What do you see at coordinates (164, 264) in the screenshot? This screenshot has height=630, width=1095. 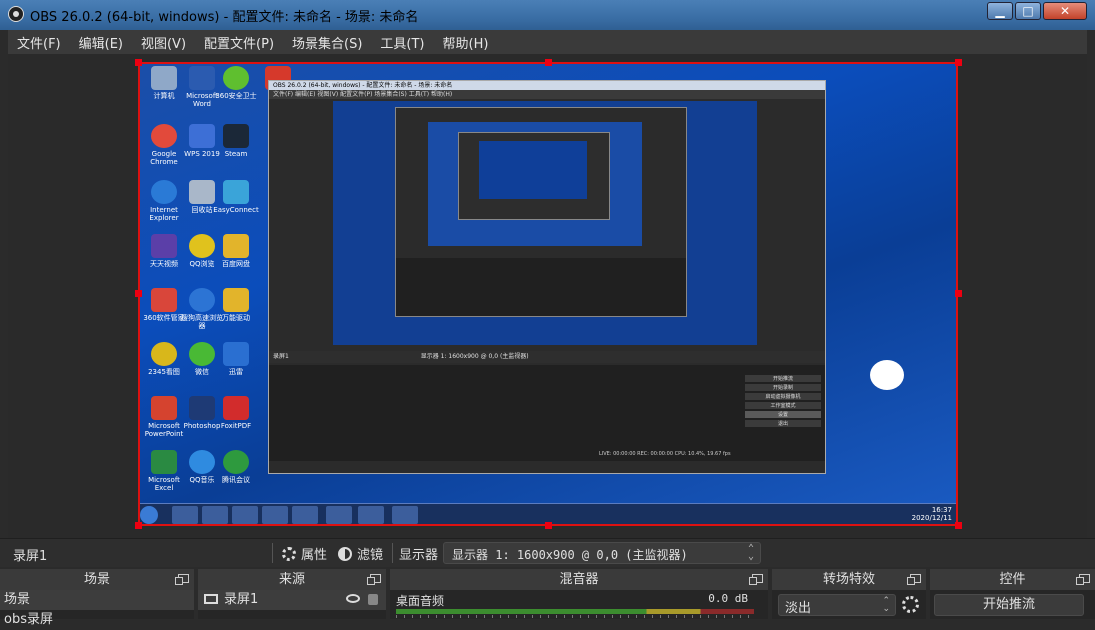 I see `desktop-icon-label: 天天视频` at bounding box center [164, 264].